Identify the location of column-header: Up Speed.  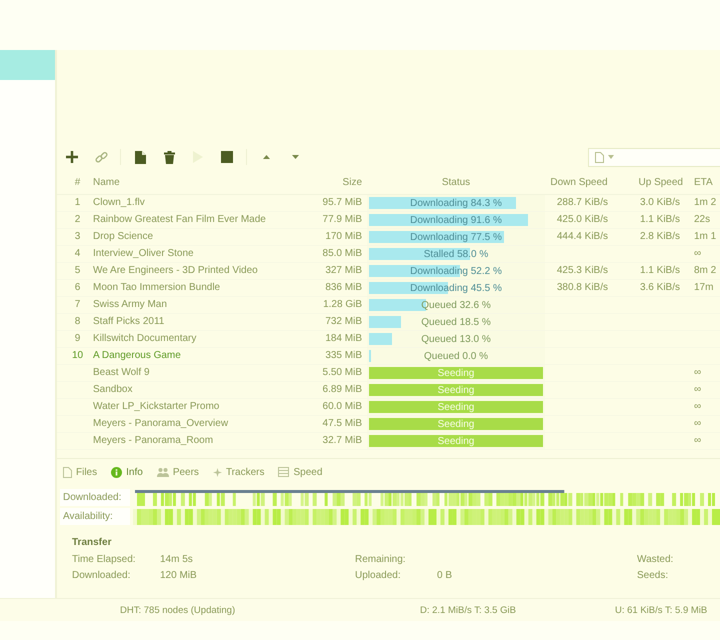
(649, 182).